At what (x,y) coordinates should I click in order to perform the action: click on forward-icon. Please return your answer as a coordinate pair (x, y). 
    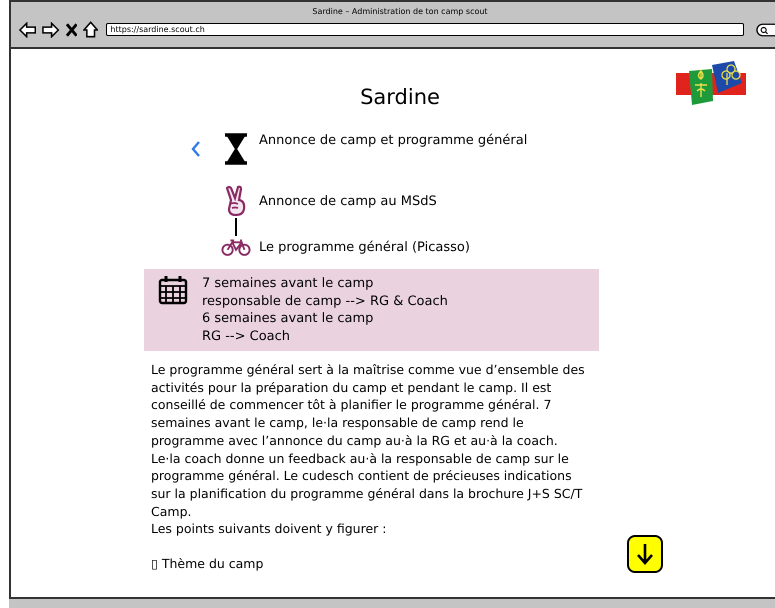
    Looking at the image, I should click on (51, 30).